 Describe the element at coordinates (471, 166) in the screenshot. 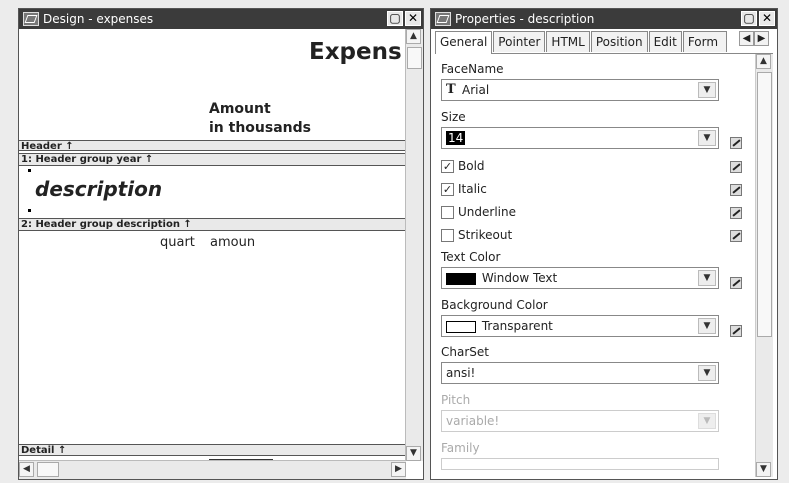

I see `bold-label: Bold` at that location.